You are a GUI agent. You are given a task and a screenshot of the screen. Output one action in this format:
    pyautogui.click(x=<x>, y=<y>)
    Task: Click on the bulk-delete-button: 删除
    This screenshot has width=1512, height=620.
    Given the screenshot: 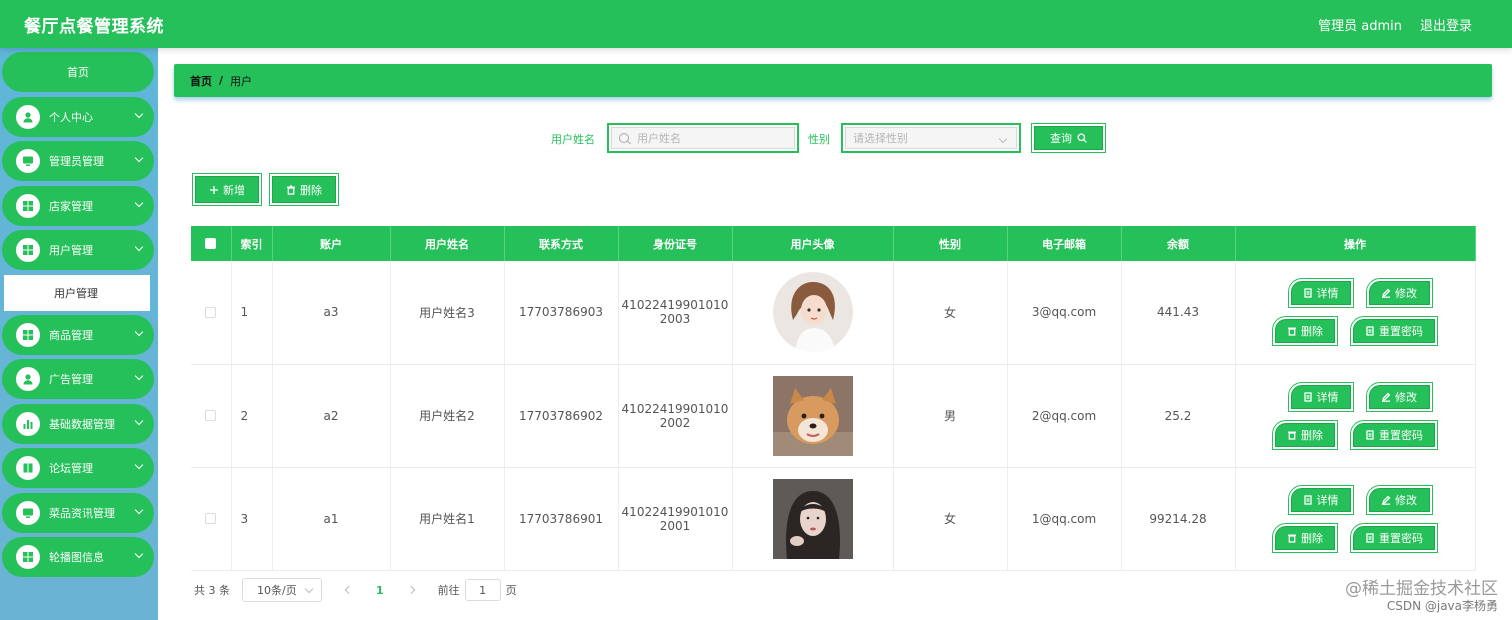 What is the action you would take?
    pyautogui.click(x=304, y=189)
    